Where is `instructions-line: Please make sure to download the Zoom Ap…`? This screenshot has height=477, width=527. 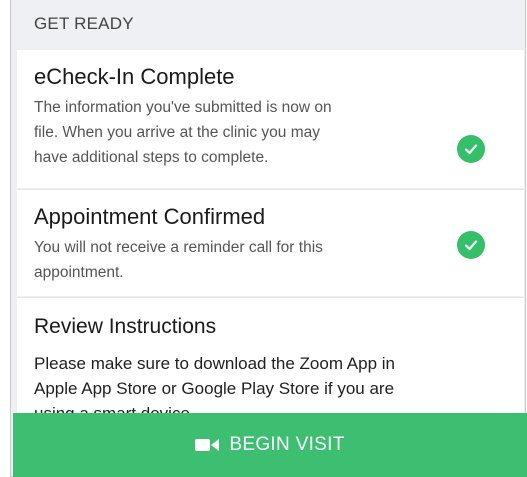
instructions-line: Please make sure to download the Zoom Ap… is located at coordinates (214, 363).